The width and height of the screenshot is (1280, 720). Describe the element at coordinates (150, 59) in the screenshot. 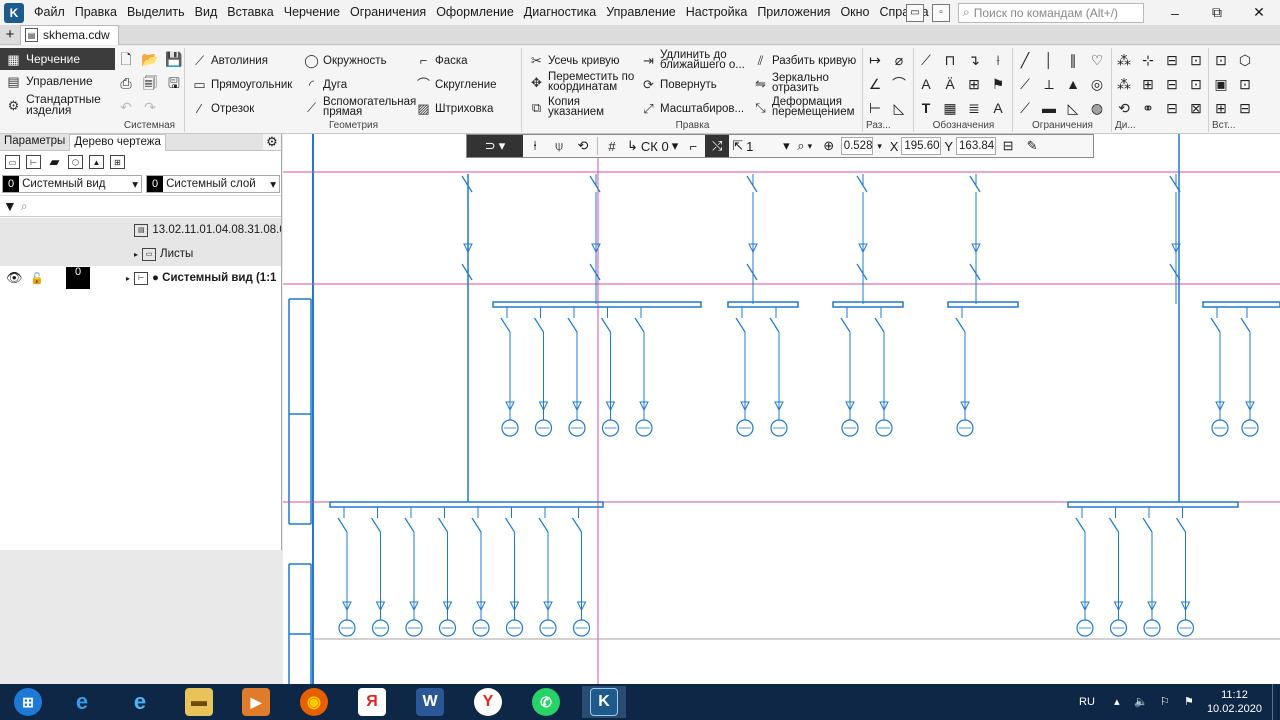

I see `open-file-icon: 📂` at that location.